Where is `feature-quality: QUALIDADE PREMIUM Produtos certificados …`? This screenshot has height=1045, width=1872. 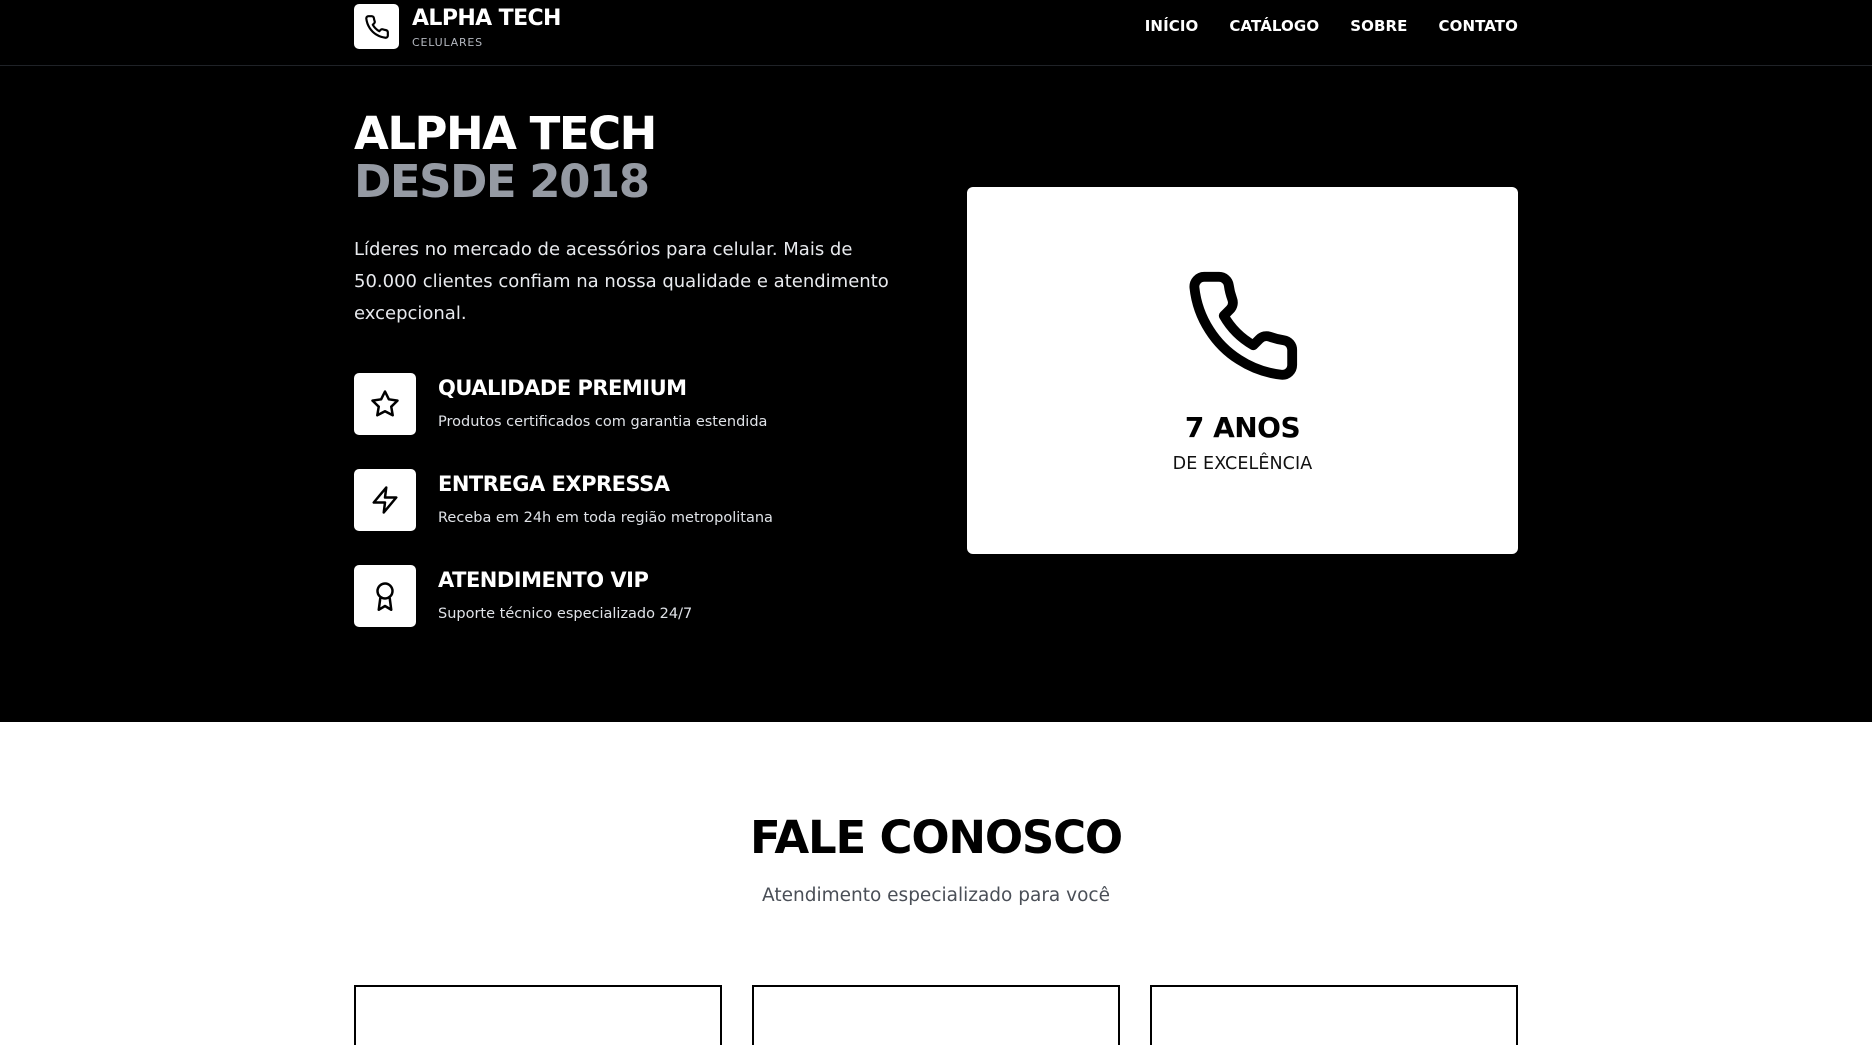
feature-quality: QUALIDADE PREMIUM Produtos certificados … is located at coordinates (634, 404).